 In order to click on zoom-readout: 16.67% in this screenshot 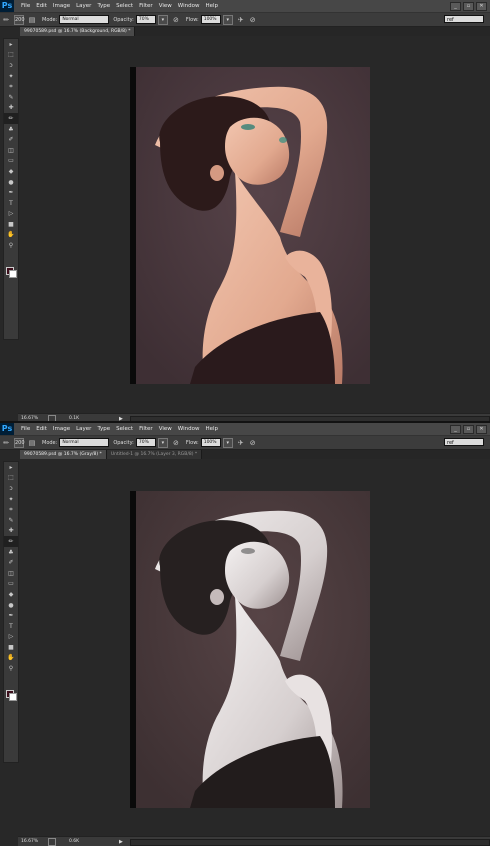, I will do `click(31, 841)`.